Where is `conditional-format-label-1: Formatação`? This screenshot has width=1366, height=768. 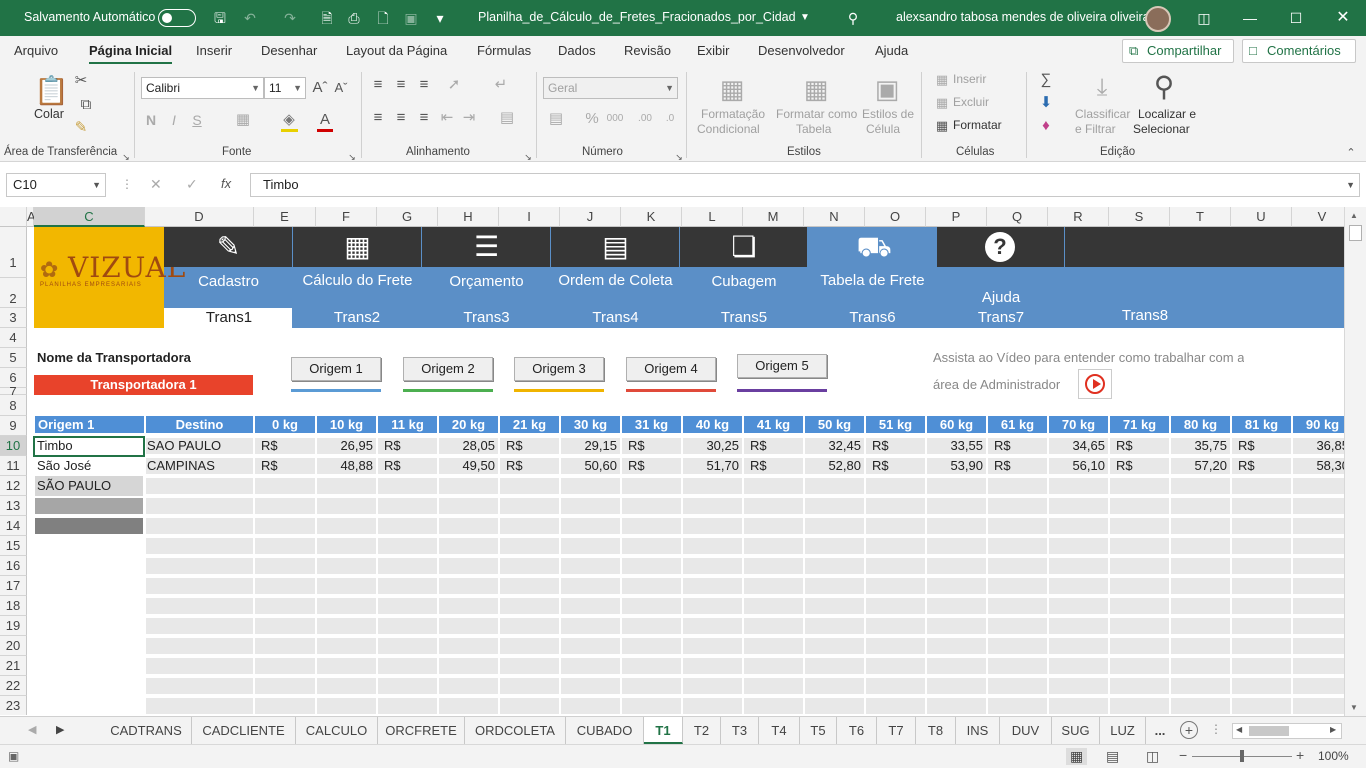
conditional-format-label-1: Formatação is located at coordinates (733, 114).